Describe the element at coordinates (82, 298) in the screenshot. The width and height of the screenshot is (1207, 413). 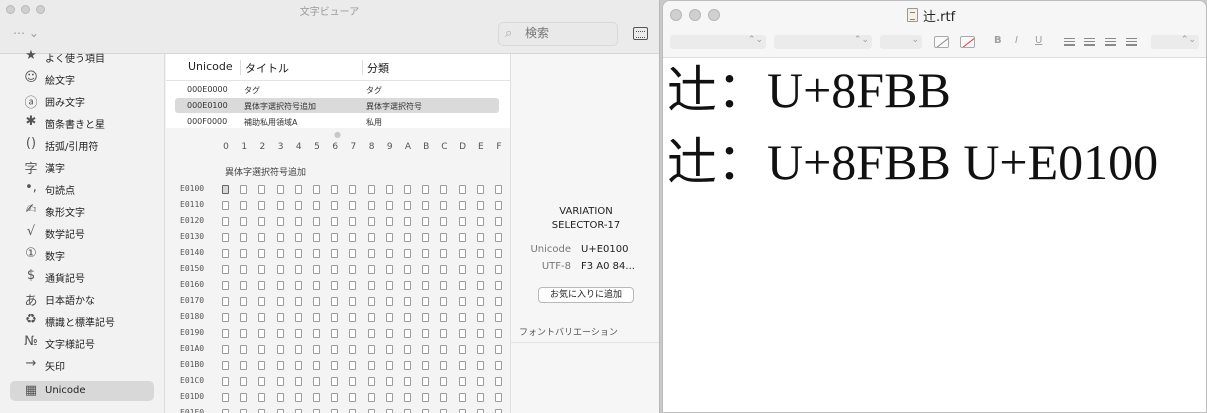
I see `sidebar-item-kana: あ日本語かな` at that location.